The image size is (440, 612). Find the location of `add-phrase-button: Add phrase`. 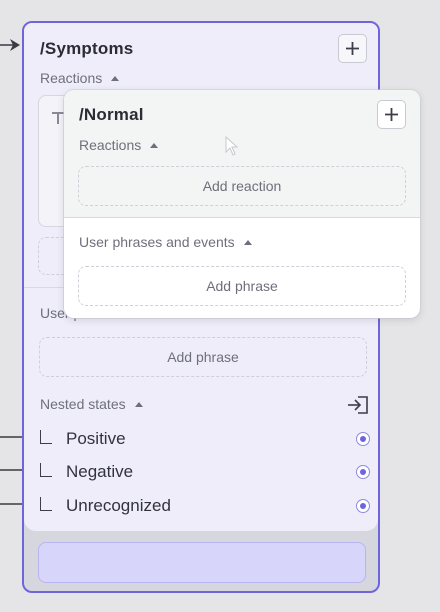

add-phrase-button: Add phrase is located at coordinates (203, 357).